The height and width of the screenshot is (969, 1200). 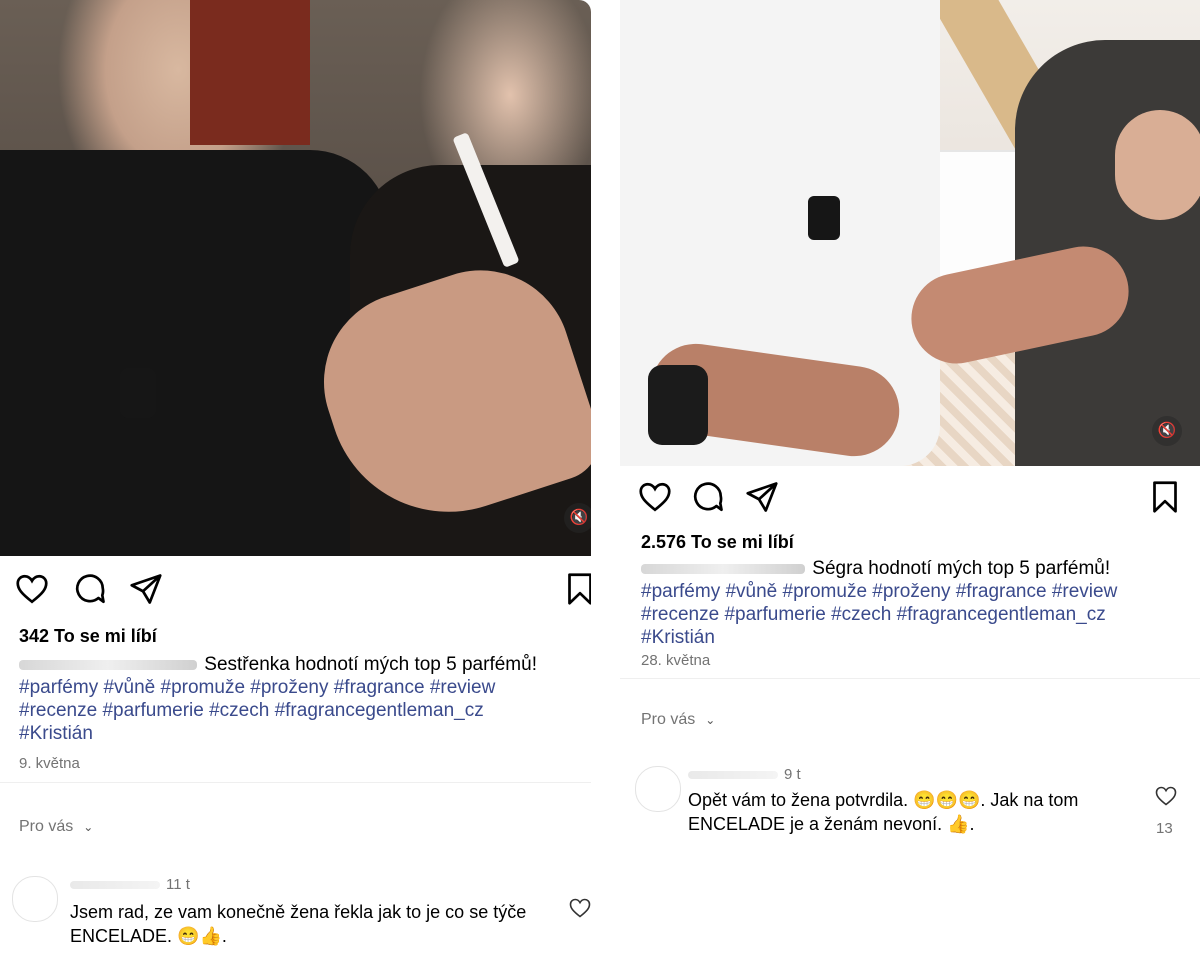 I want to click on post-date: 9. května, so click(x=49, y=763).